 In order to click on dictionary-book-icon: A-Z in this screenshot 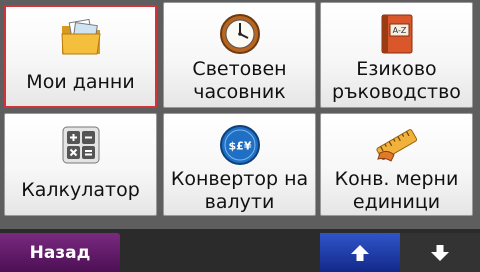, I will do `click(396, 34)`.